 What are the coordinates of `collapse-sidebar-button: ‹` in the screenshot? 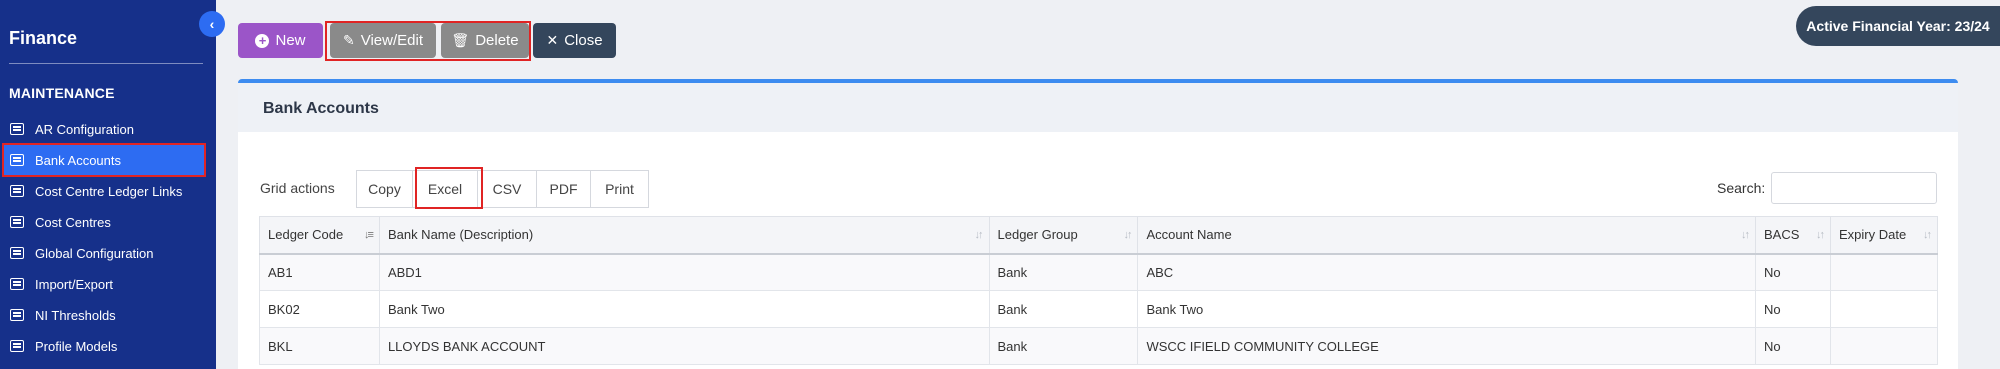 It's located at (212, 24).